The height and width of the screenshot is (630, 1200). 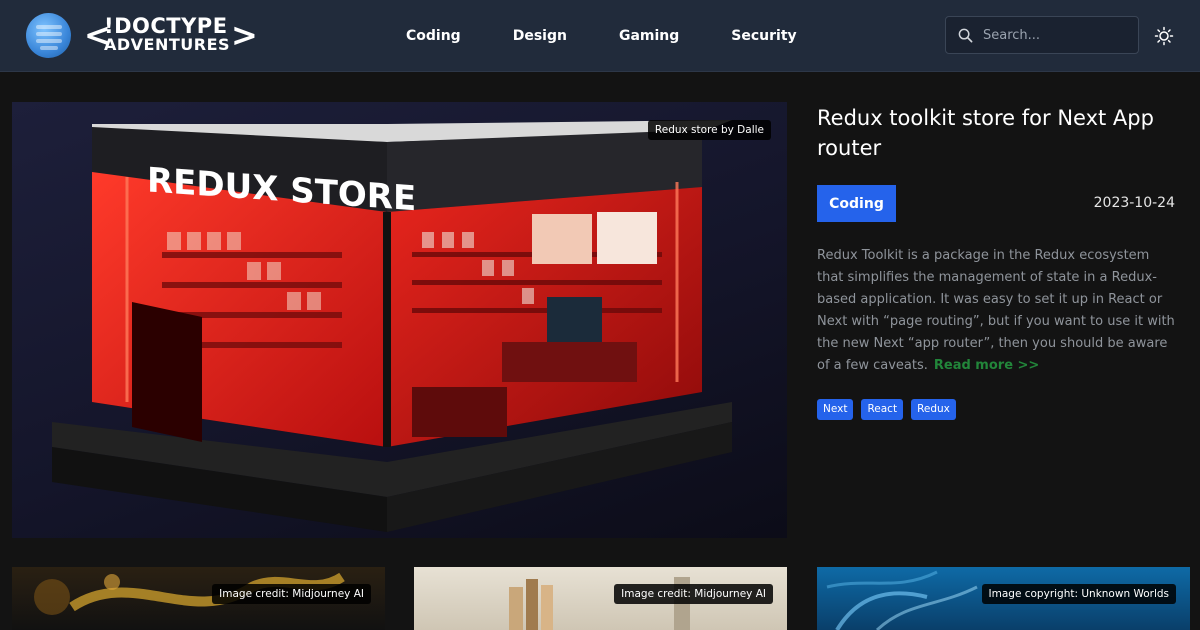 What do you see at coordinates (433, 36) in the screenshot?
I see `nav-link-coding: Coding` at bounding box center [433, 36].